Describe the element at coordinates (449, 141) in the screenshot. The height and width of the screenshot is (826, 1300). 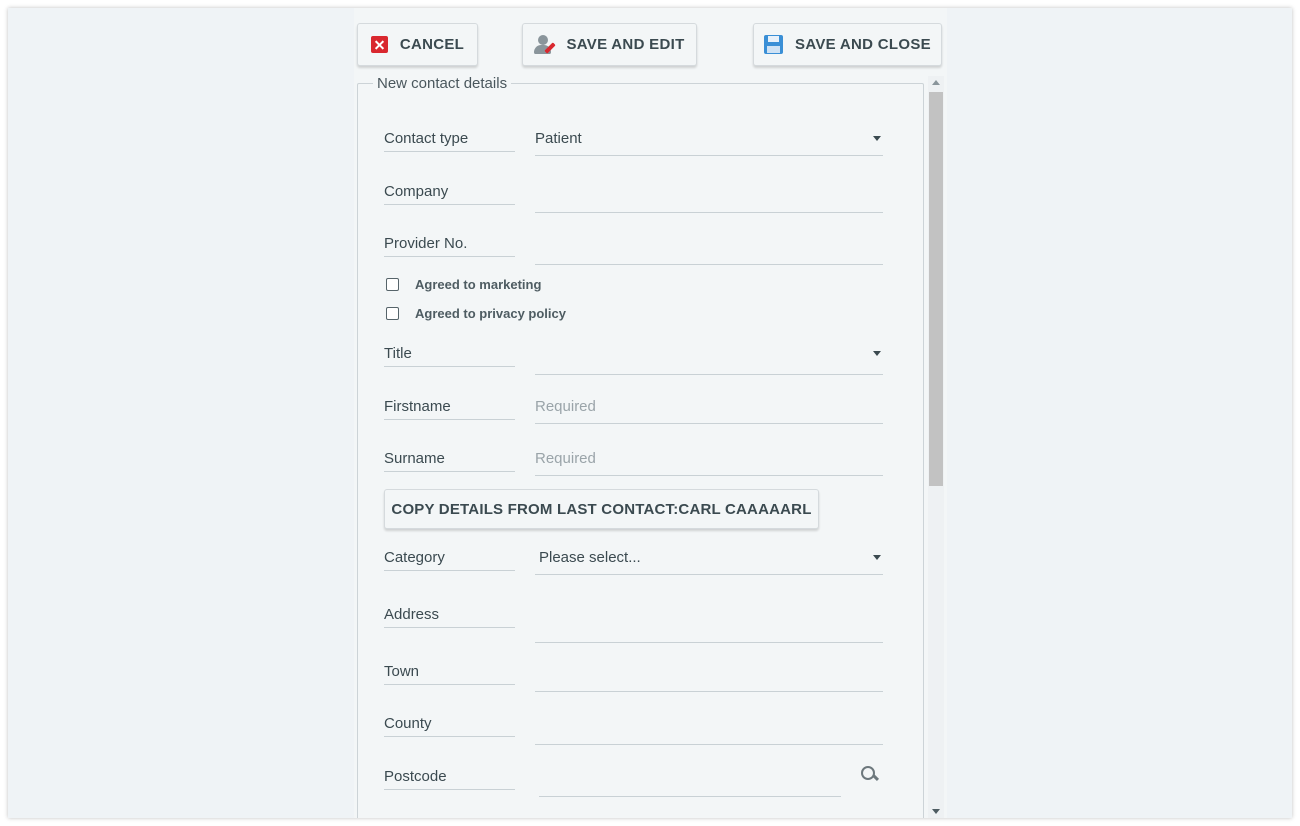
I see `contact-type-label: Contact type` at that location.